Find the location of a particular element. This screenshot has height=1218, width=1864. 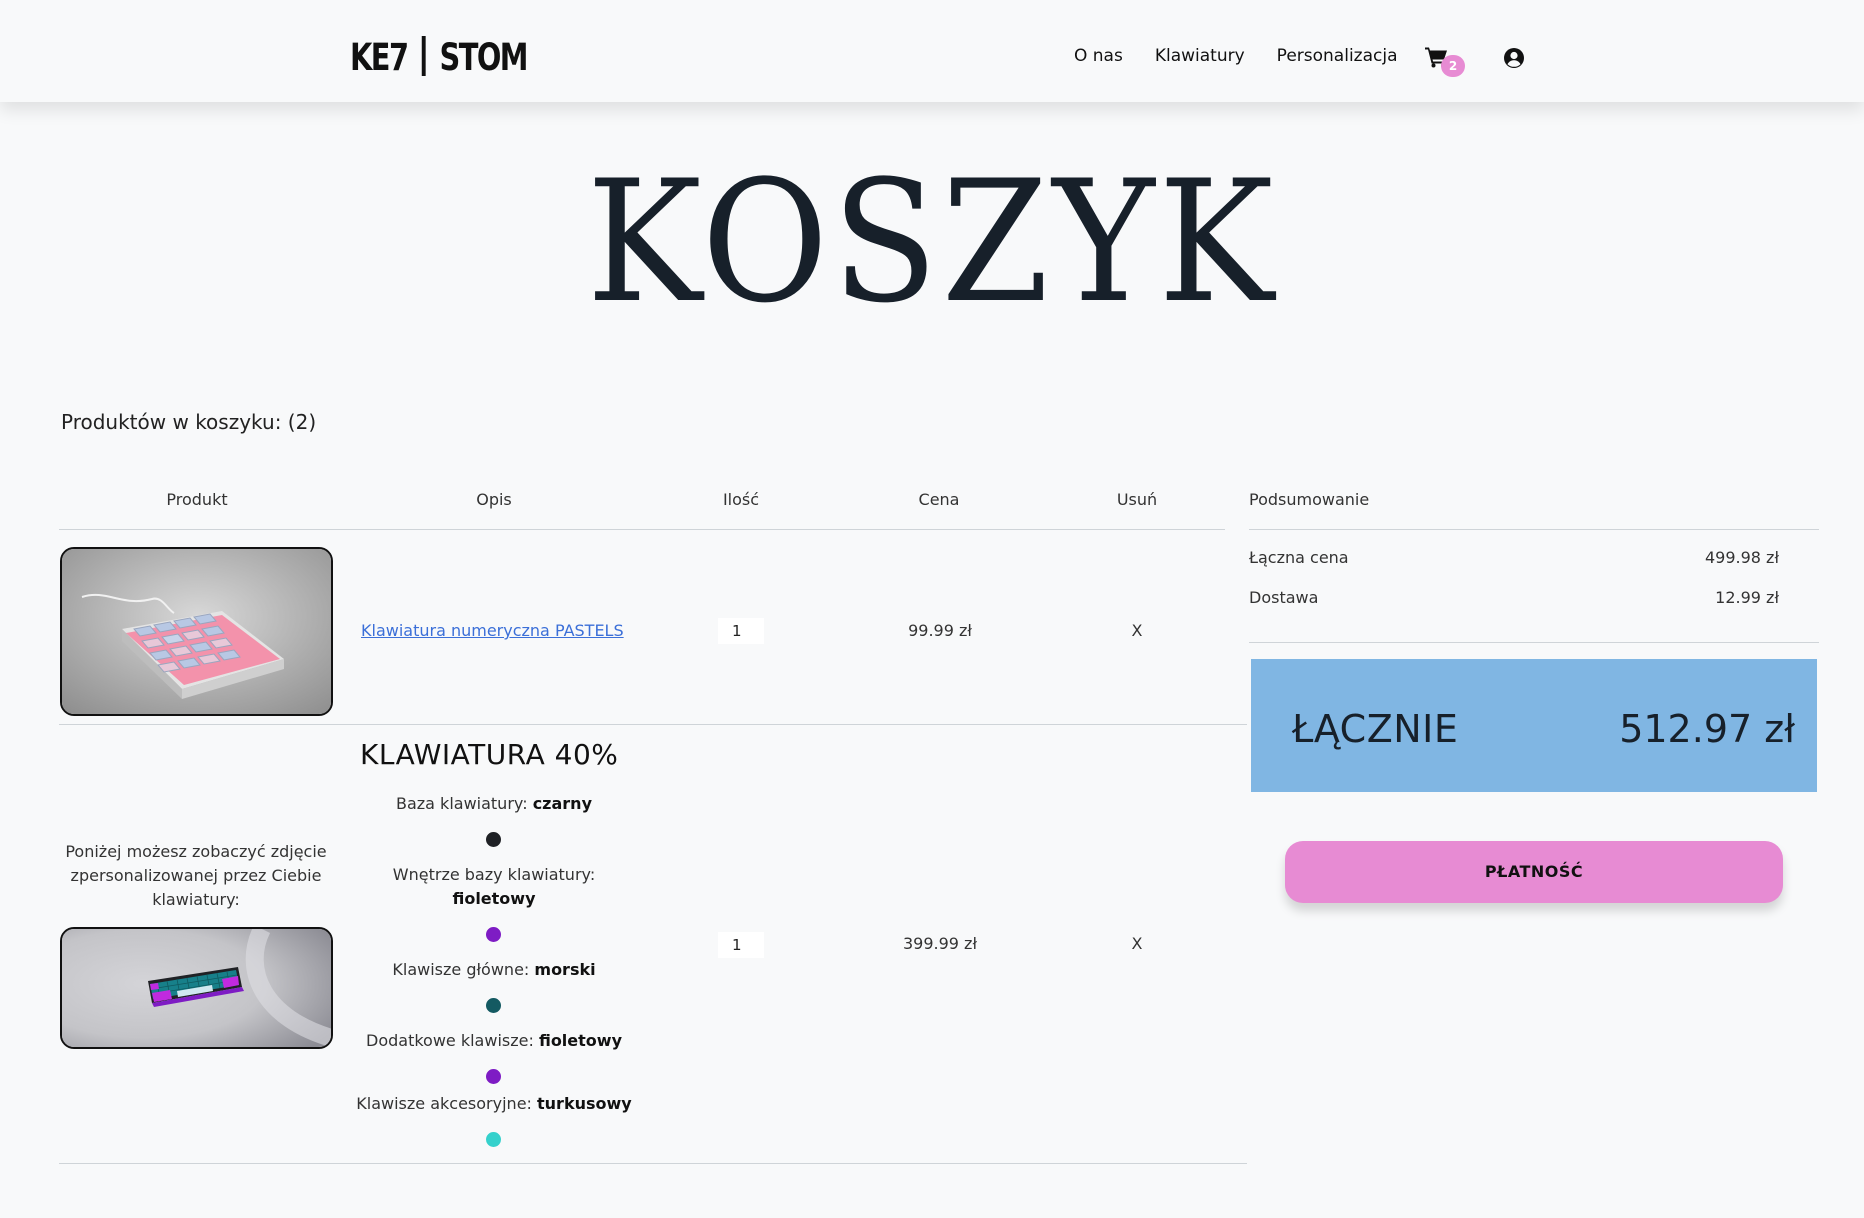

column-header-quantity: Ilość is located at coordinates (741, 499).